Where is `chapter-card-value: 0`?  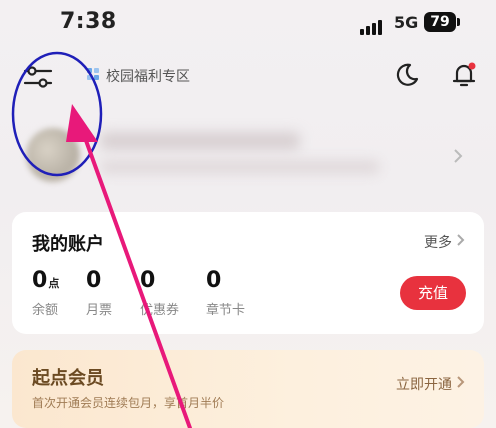
chapter-card-value: 0 is located at coordinates (214, 280).